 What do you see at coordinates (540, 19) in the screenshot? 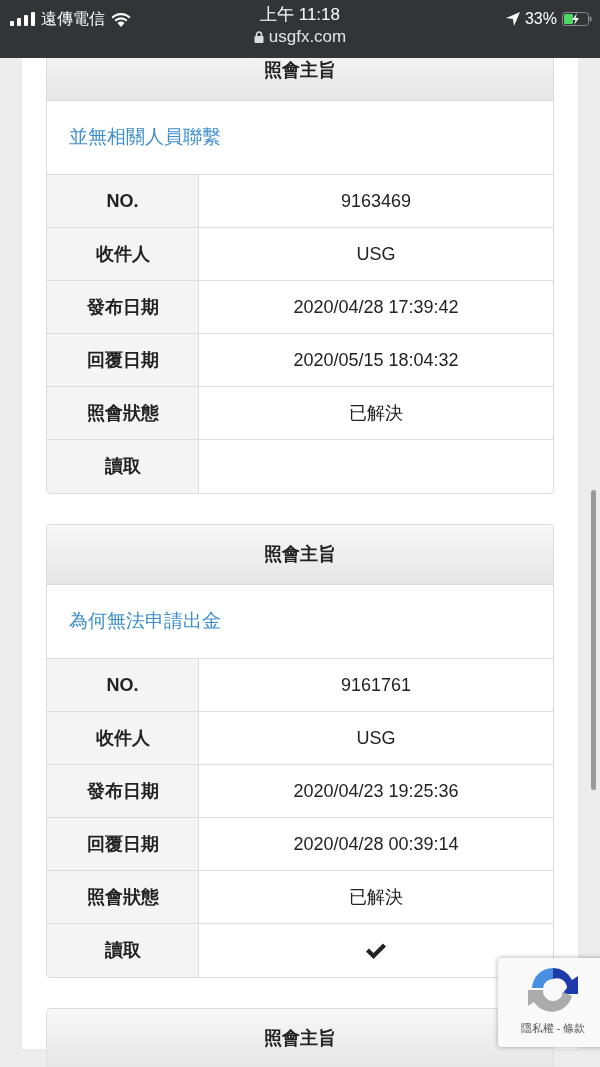
I see `battery-percent: 33%` at bounding box center [540, 19].